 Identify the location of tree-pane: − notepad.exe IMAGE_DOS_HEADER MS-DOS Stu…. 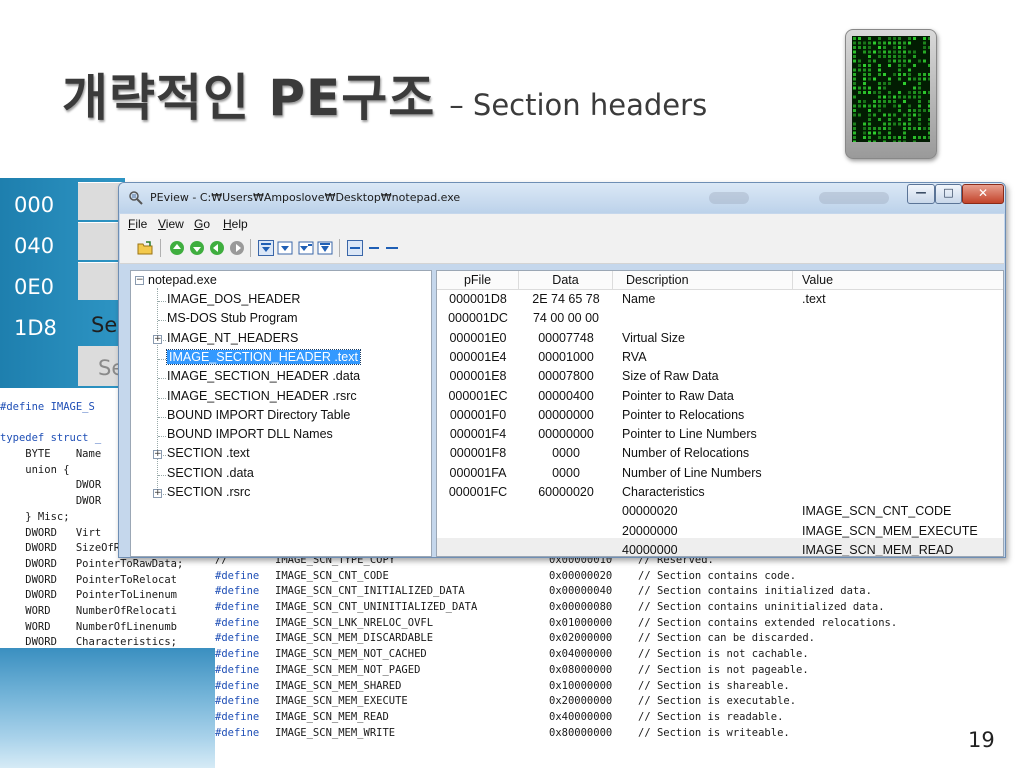
(281, 413).